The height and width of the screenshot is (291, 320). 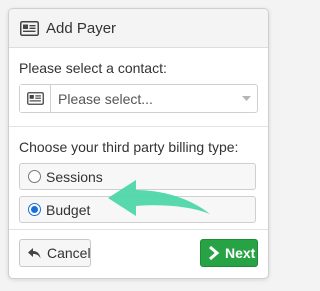 What do you see at coordinates (138, 28) in the screenshot?
I see `dialog-header: Add Payer` at bounding box center [138, 28].